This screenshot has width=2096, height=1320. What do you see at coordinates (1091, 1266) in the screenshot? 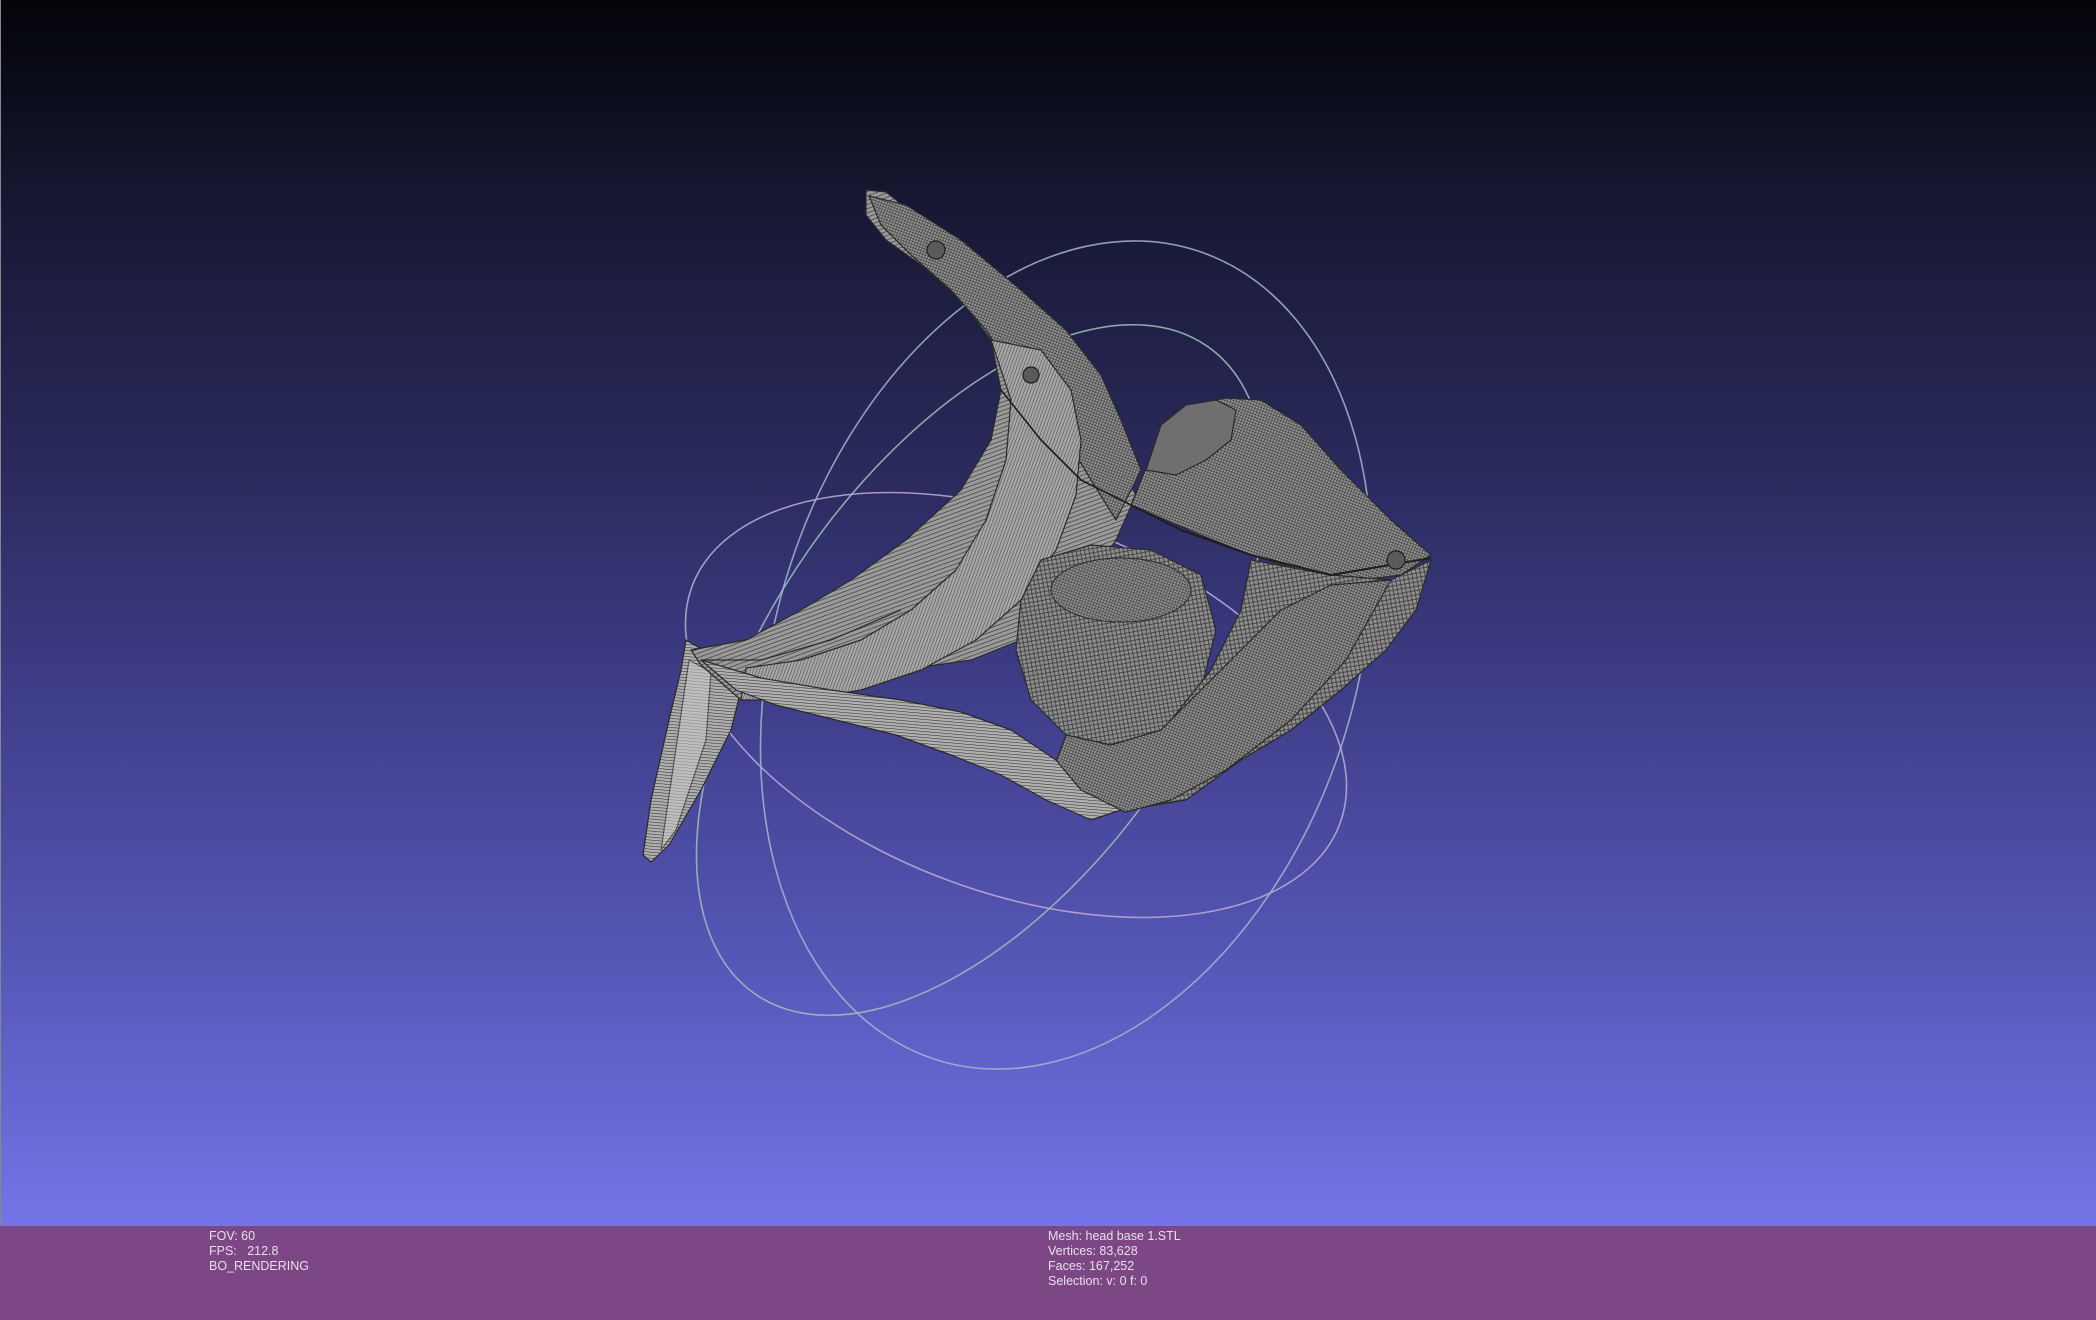
I see `faces-label: Faces: 167,252` at bounding box center [1091, 1266].